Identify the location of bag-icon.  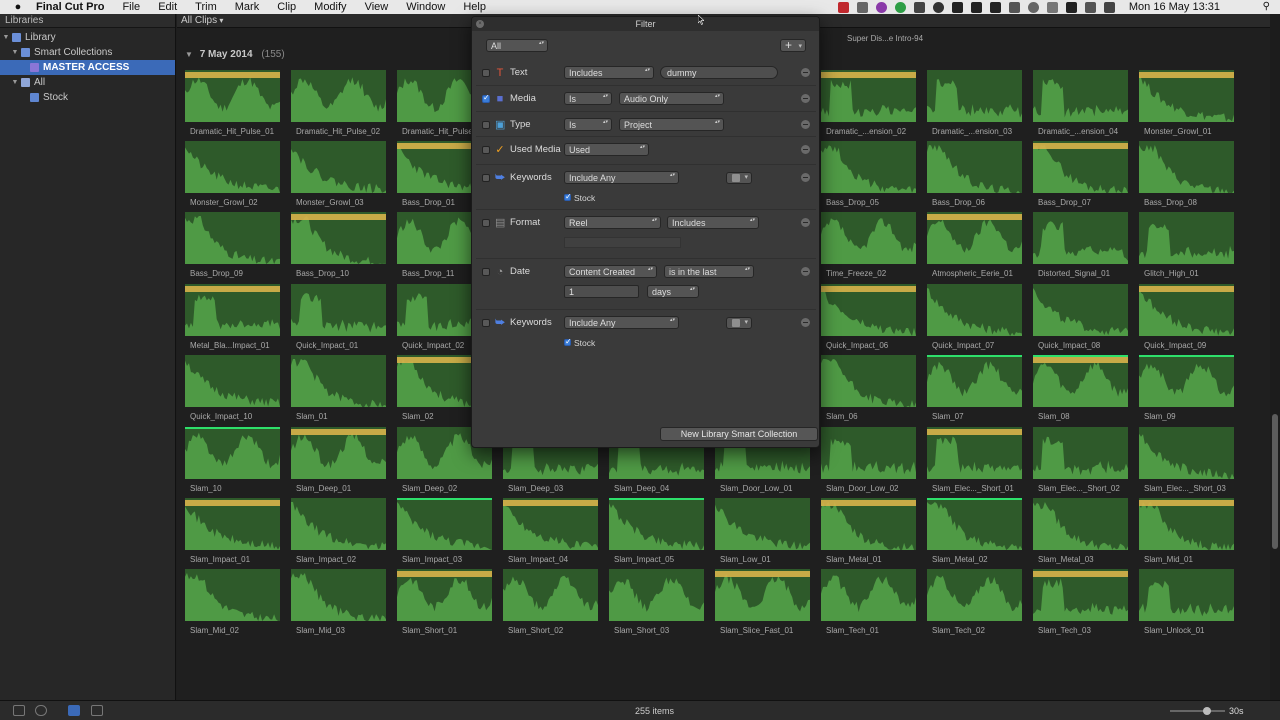
(976, 7).